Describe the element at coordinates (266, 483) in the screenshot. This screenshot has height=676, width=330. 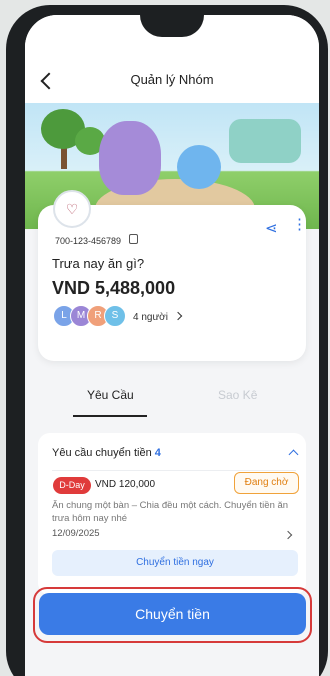
I see `pending-status-badge: Đang chờ` at that location.